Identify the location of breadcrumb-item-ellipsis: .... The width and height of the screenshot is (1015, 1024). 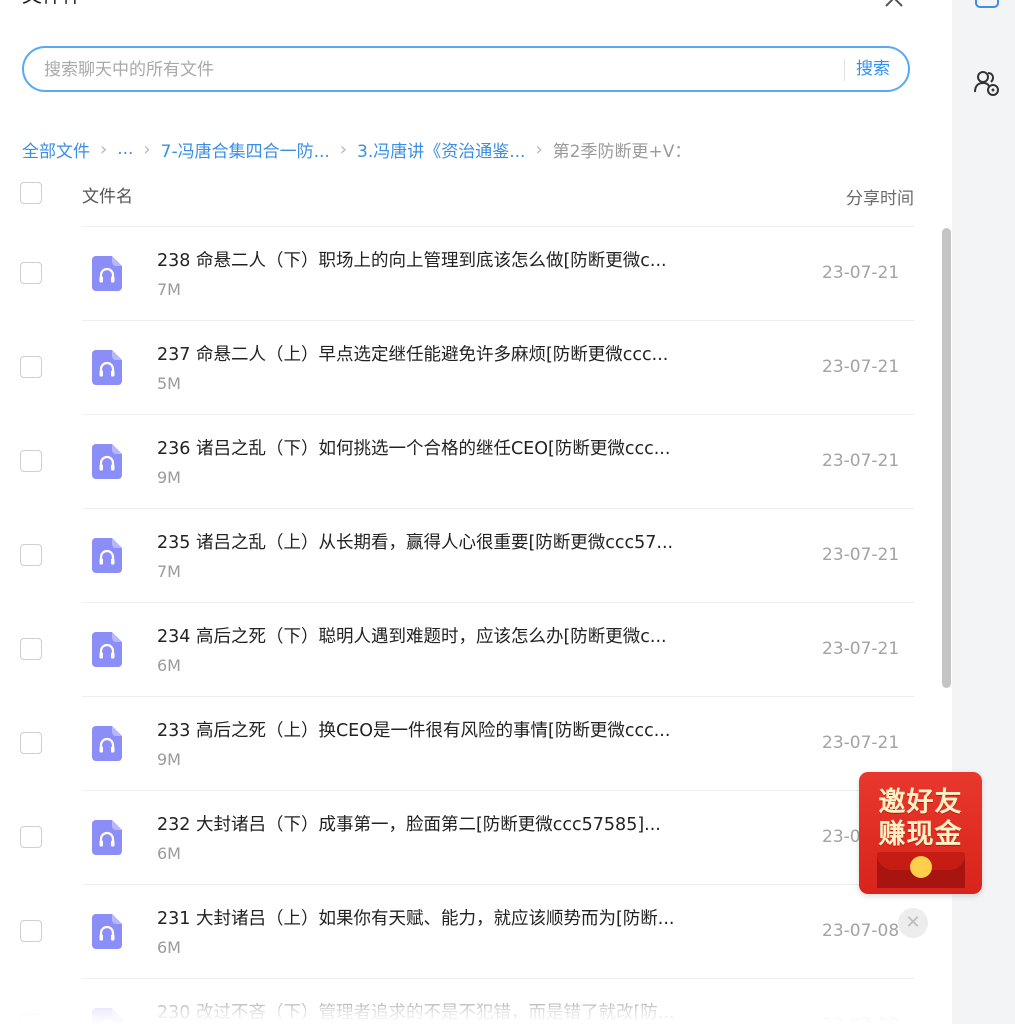
(125, 149).